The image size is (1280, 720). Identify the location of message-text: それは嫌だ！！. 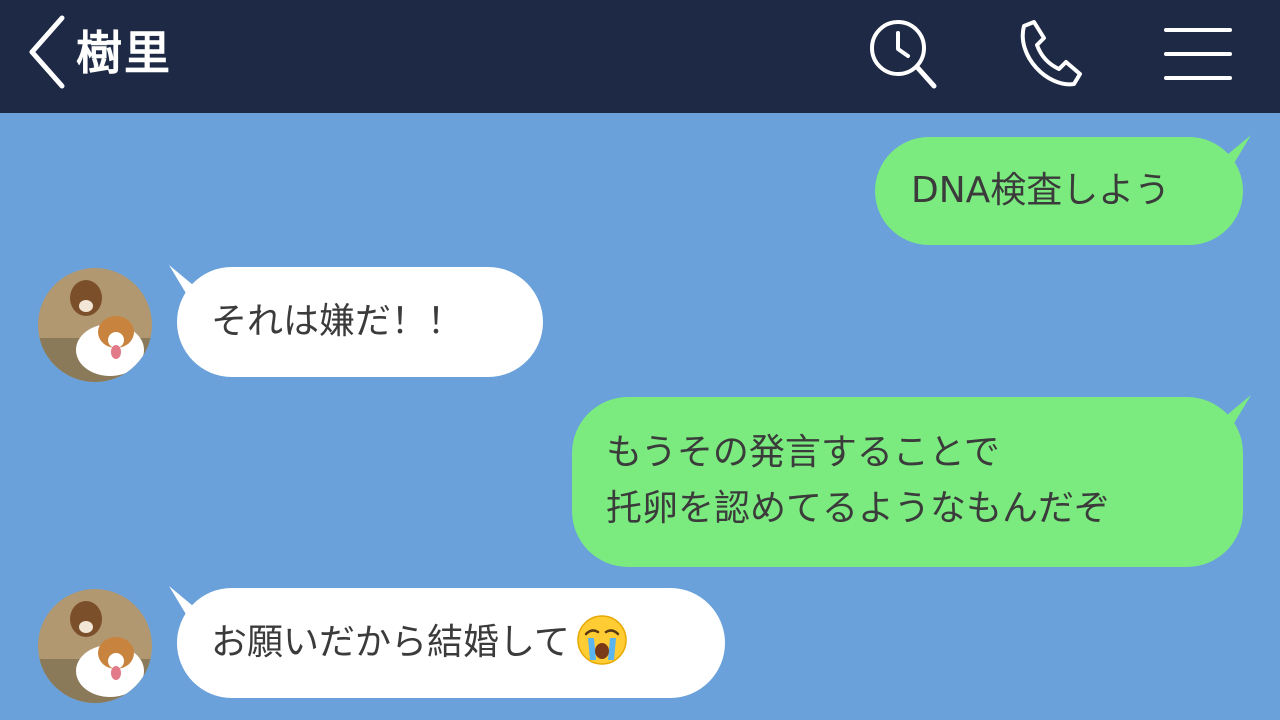
(337, 321).